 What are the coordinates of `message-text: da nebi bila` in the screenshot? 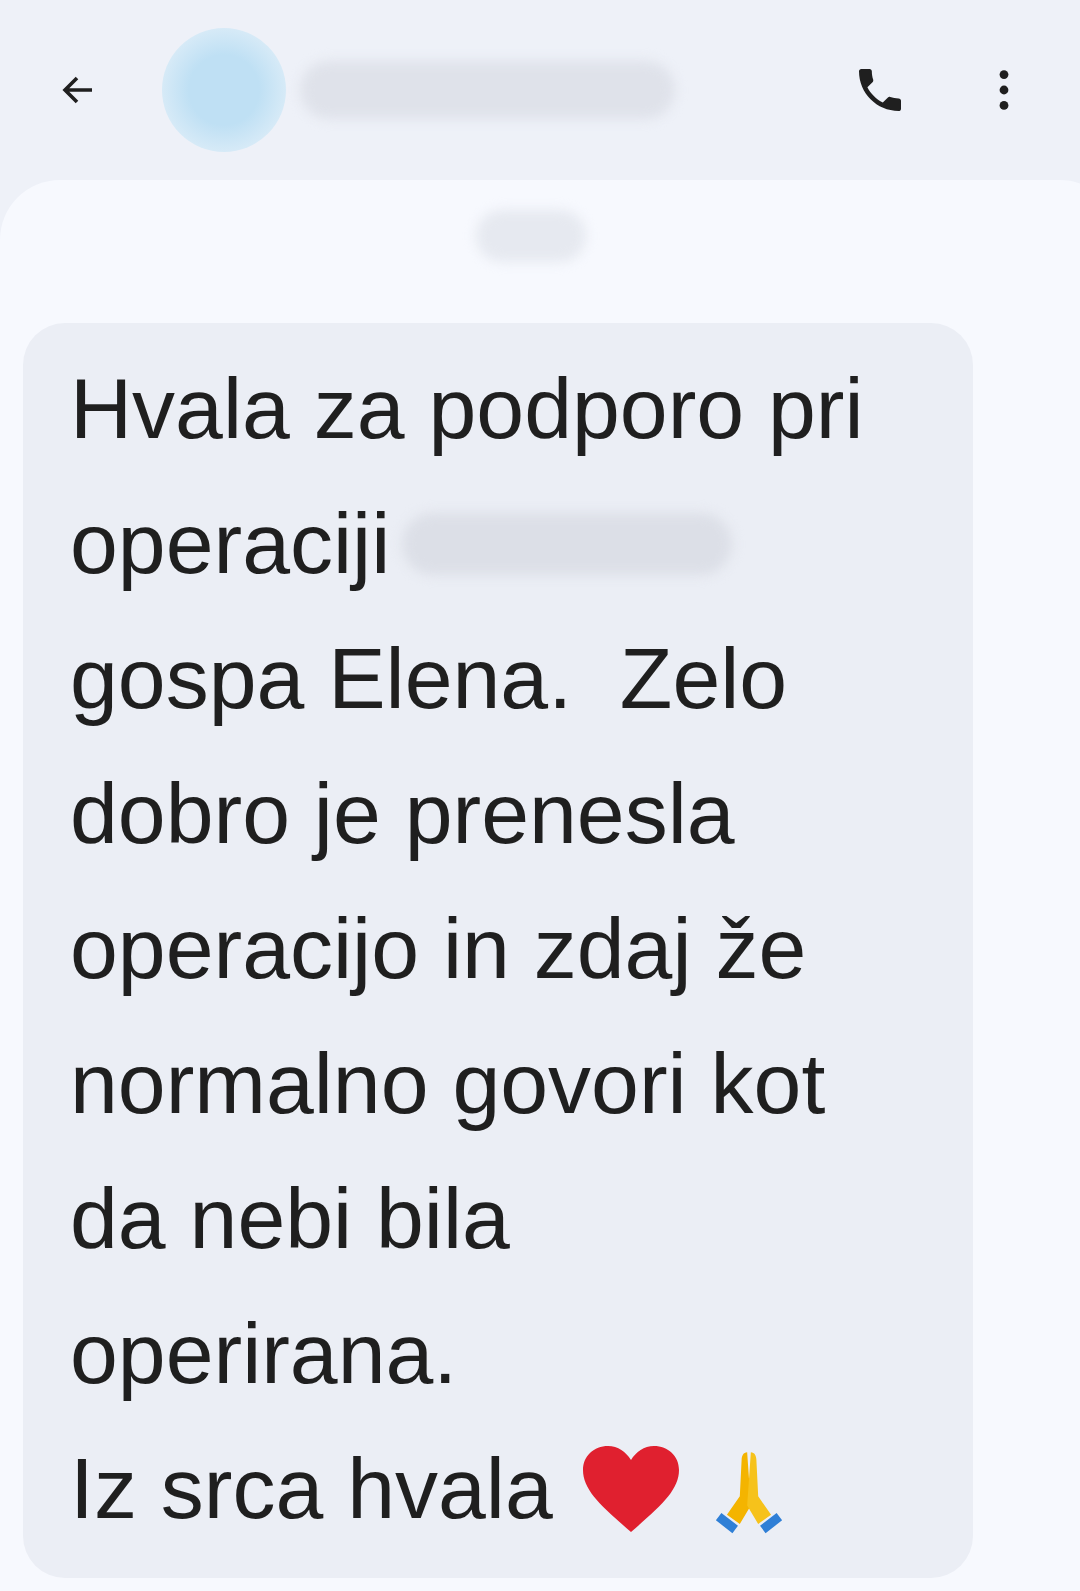 It's located at (290, 1218).